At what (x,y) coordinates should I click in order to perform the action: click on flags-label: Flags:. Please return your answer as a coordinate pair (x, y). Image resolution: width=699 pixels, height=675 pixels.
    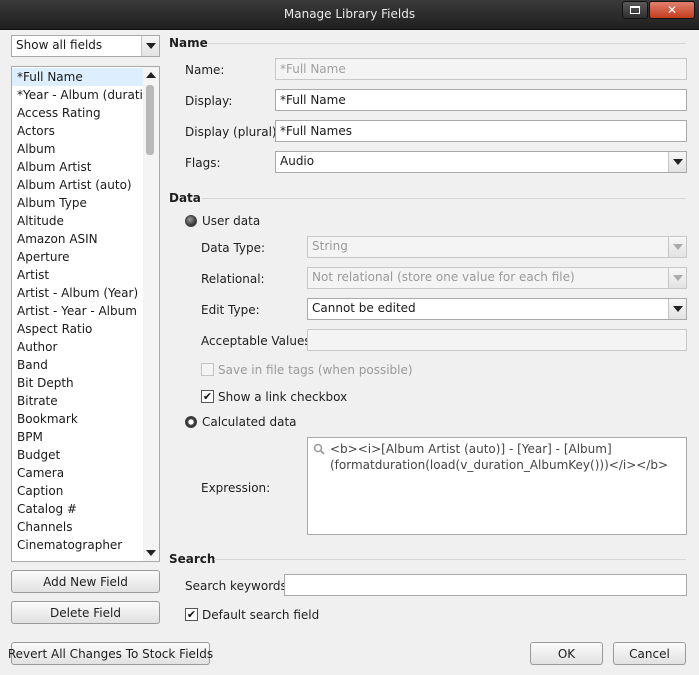
    Looking at the image, I should click on (203, 163).